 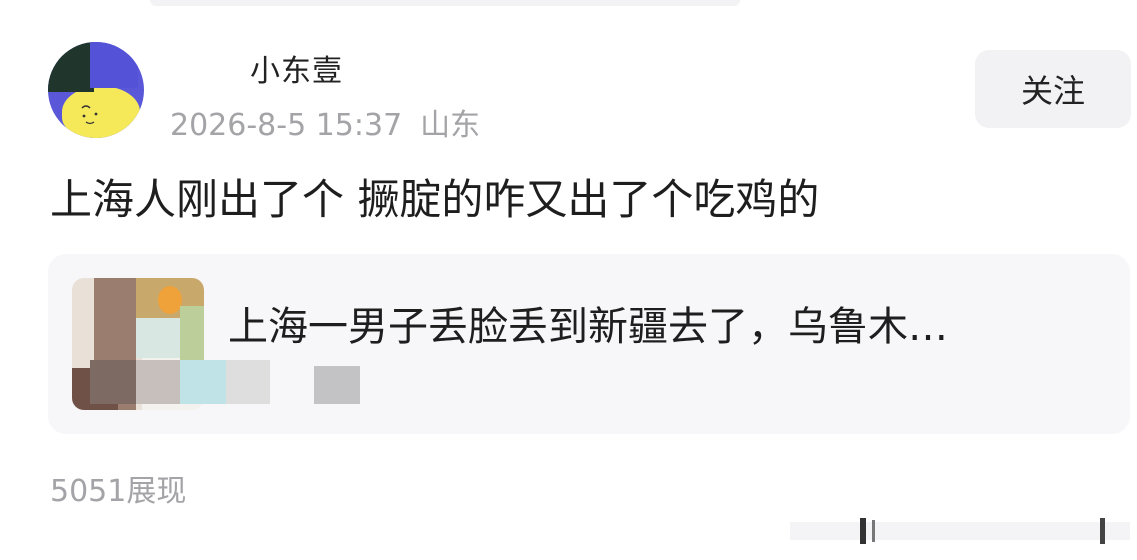 What do you see at coordinates (1053, 89) in the screenshot?
I see `follow-button: 关注` at bounding box center [1053, 89].